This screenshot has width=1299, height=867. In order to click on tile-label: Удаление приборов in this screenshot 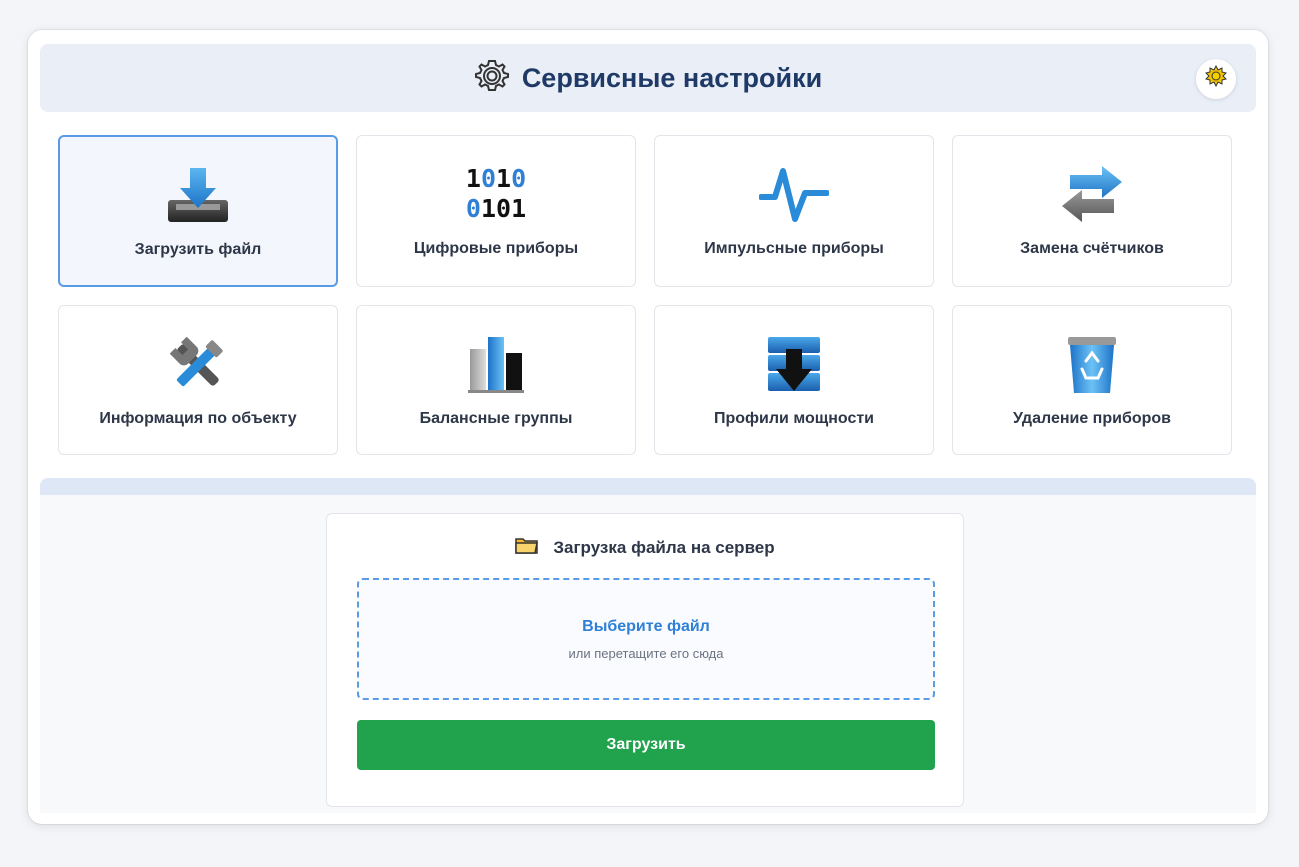, I will do `click(1091, 418)`.